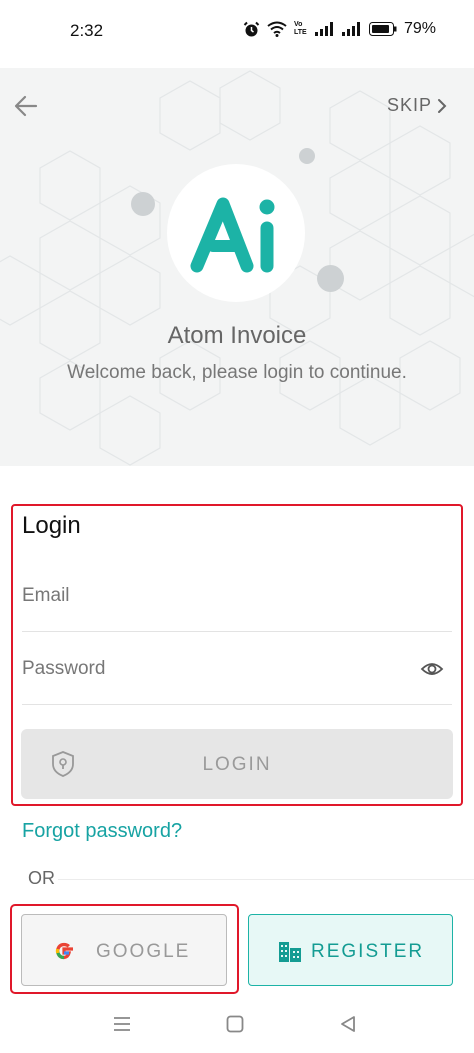 Image resolution: width=474 pixels, height=1053 pixels. What do you see at coordinates (368, 951) in the screenshot?
I see `register-button-label: REGISTER` at bounding box center [368, 951].